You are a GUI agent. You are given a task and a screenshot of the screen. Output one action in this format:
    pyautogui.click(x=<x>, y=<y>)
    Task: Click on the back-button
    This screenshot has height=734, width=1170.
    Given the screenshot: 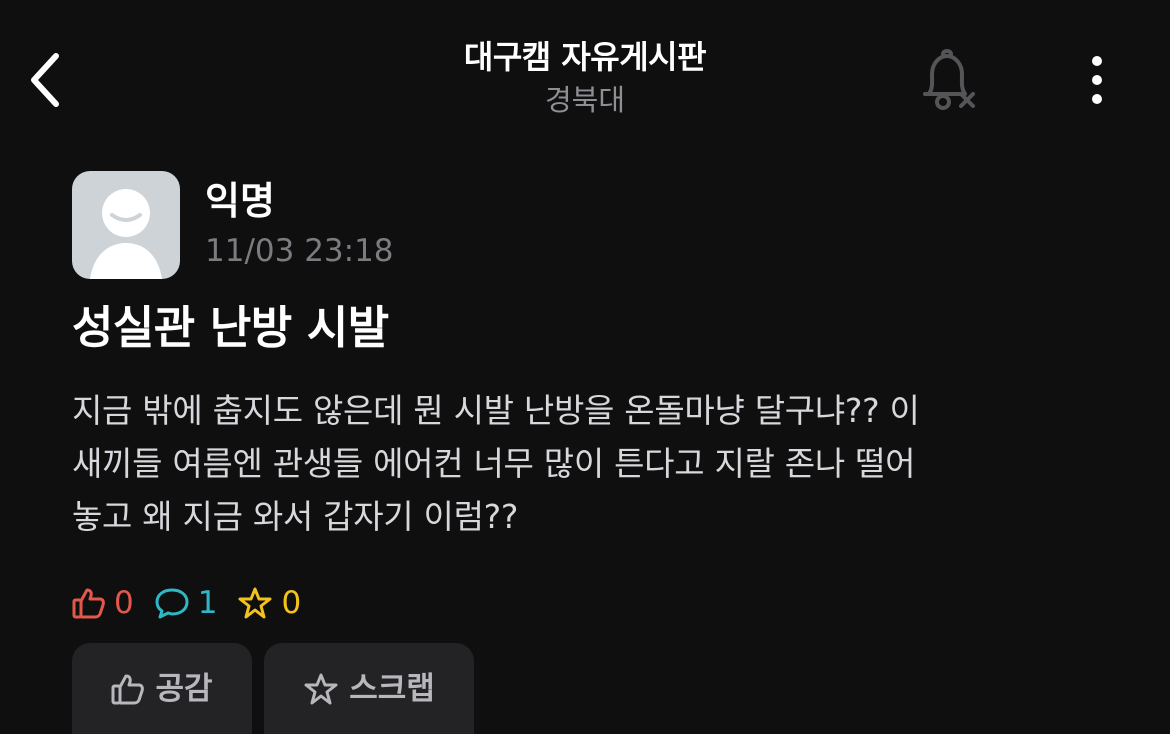 What is the action you would take?
    pyautogui.click(x=46, y=80)
    